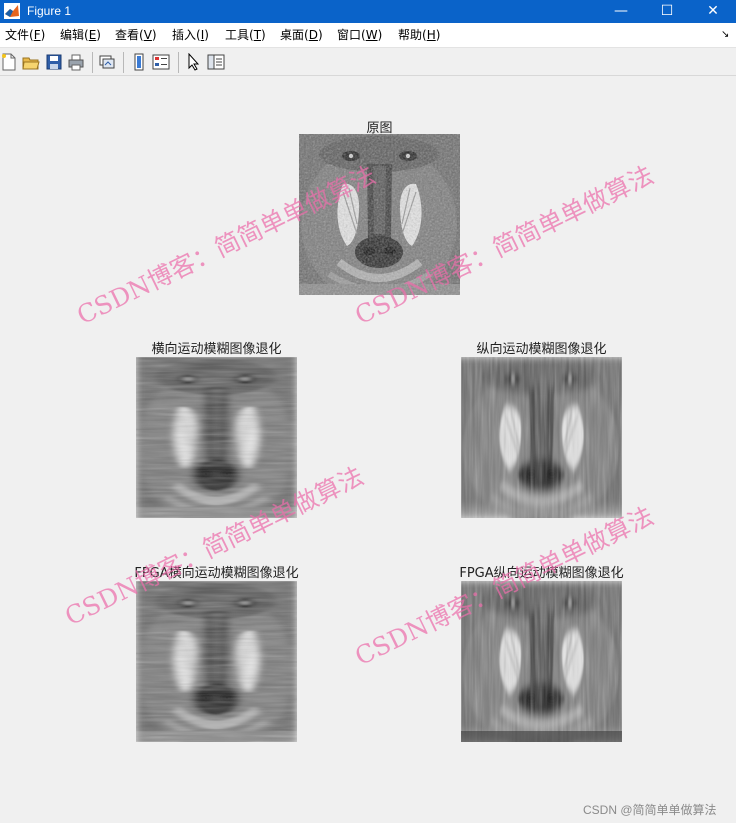 Image resolution: width=736 pixels, height=823 pixels. I want to click on image-original, so click(379, 214).